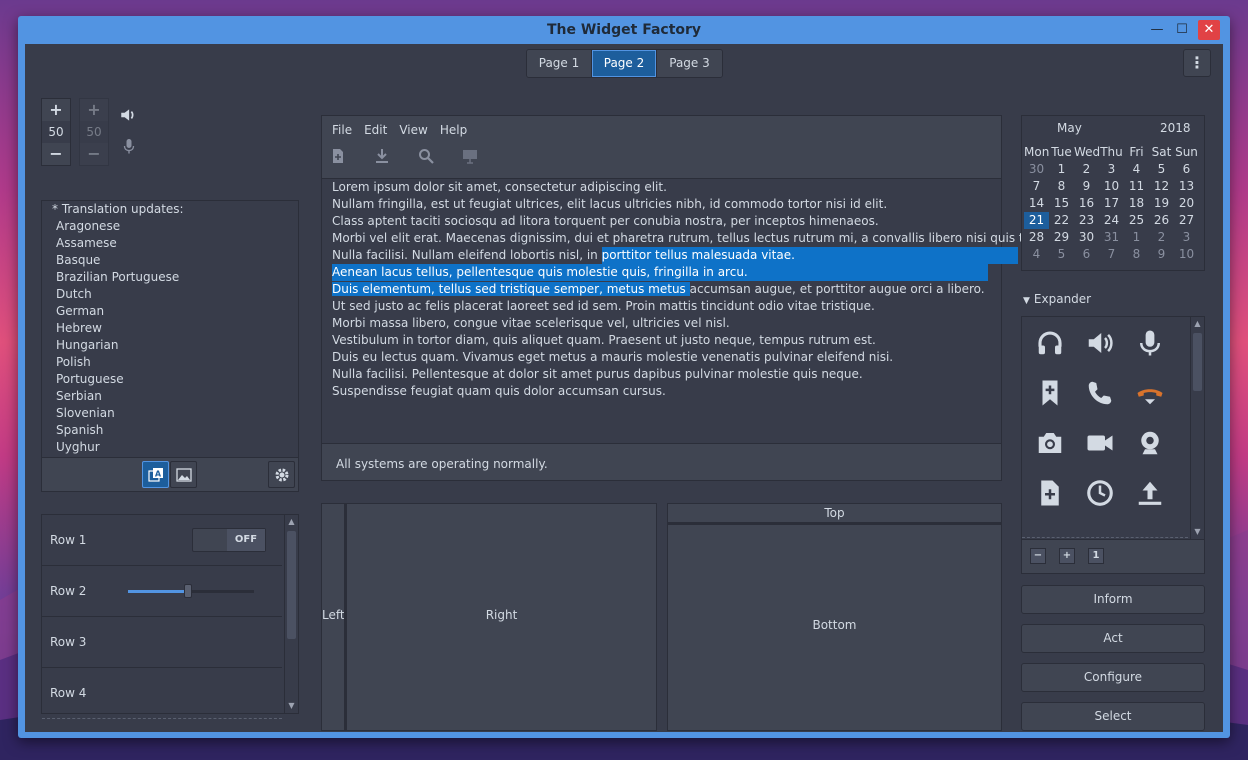 Image resolution: width=1248 pixels, height=760 pixels. I want to click on calendar-day: 15, so click(1061, 203).